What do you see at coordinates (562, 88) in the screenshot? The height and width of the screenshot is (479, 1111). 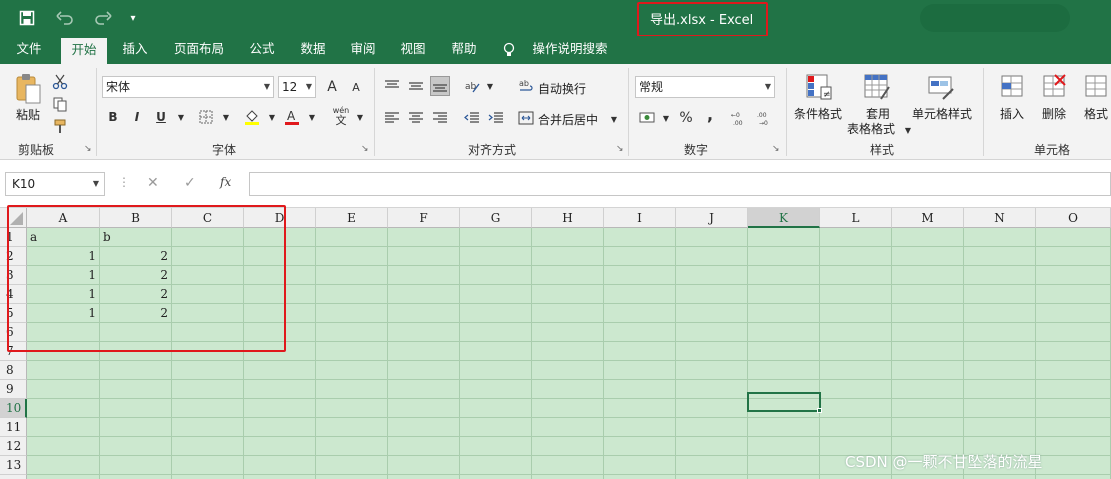 I see `wrap-text-button: 自动换行` at bounding box center [562, 88].